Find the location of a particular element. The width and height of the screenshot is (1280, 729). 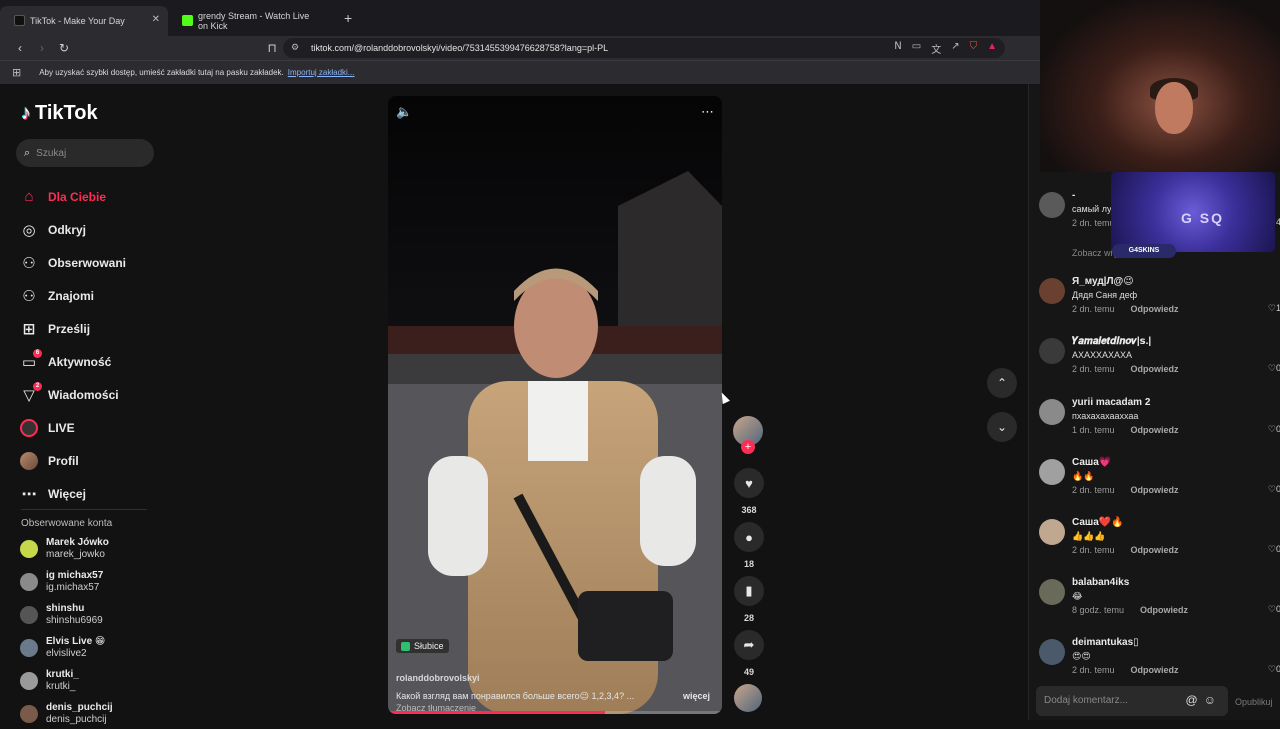

comment-text: 😍😍 is located at coordinates (1081, 656).